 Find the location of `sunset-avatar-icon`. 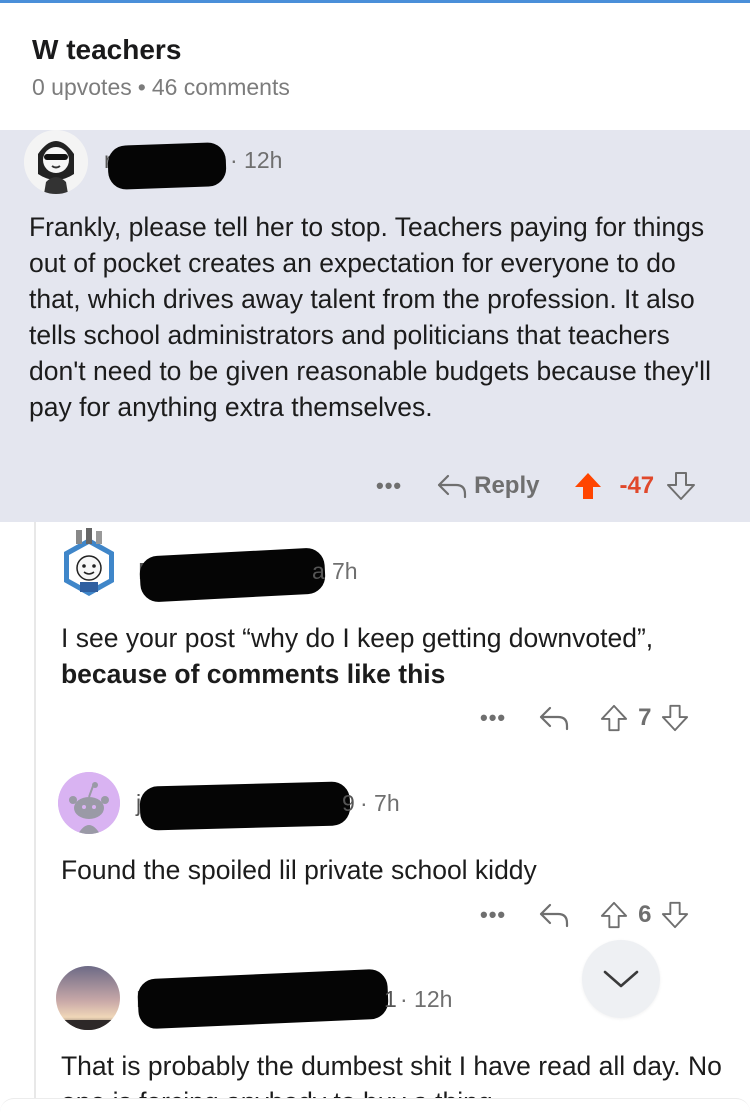

sunset-avatar-icon is located at coordinates (88, 998).